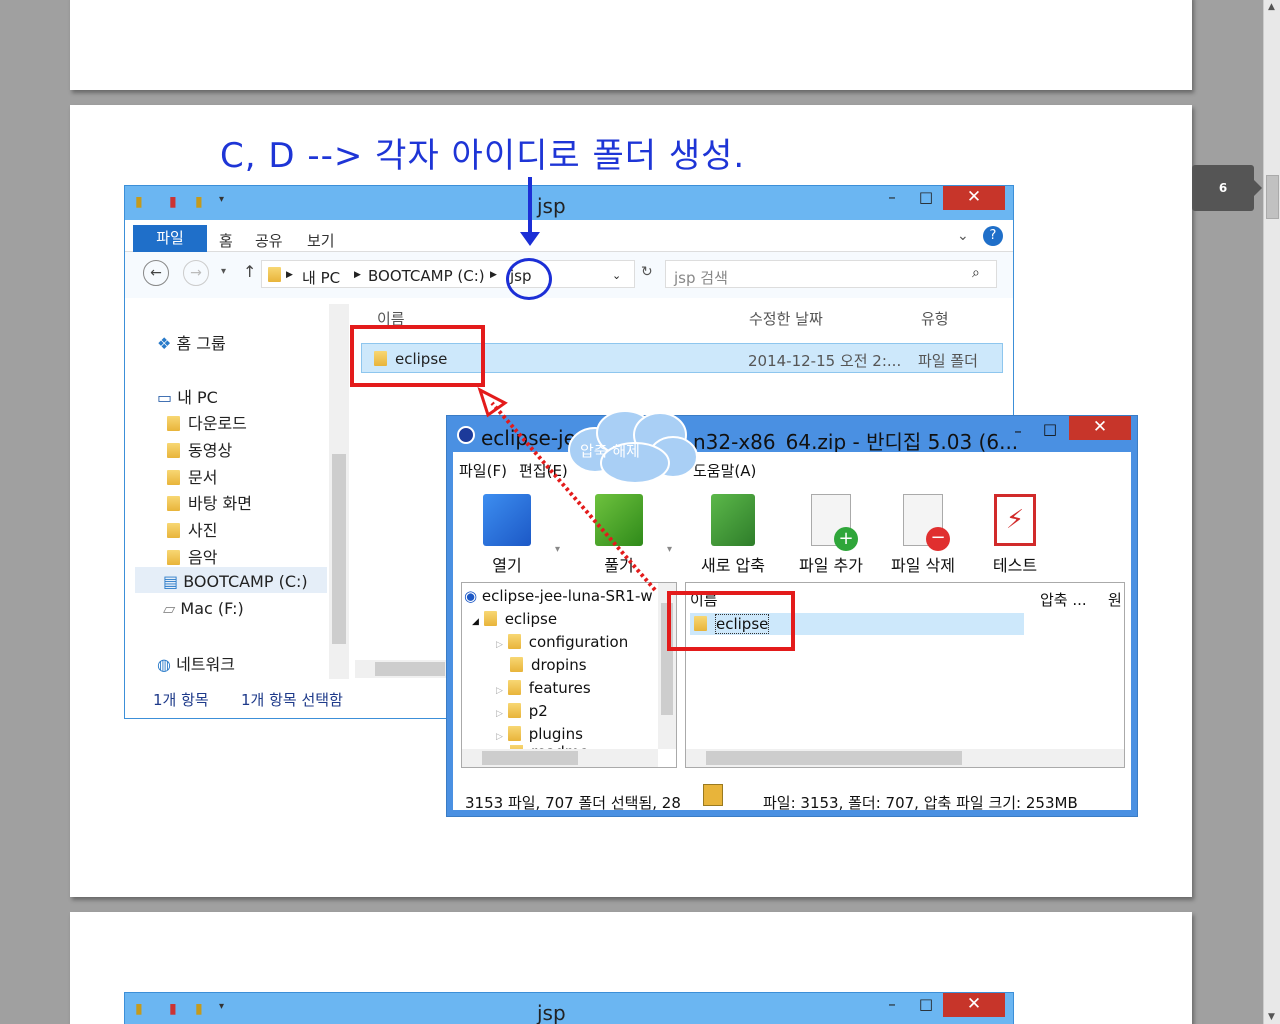 The image size is (1280, 1024). Describe the element at coordinates (562, 642) in the screenshot. I see `tree-item-configuration: ▷ configuration` at that location.